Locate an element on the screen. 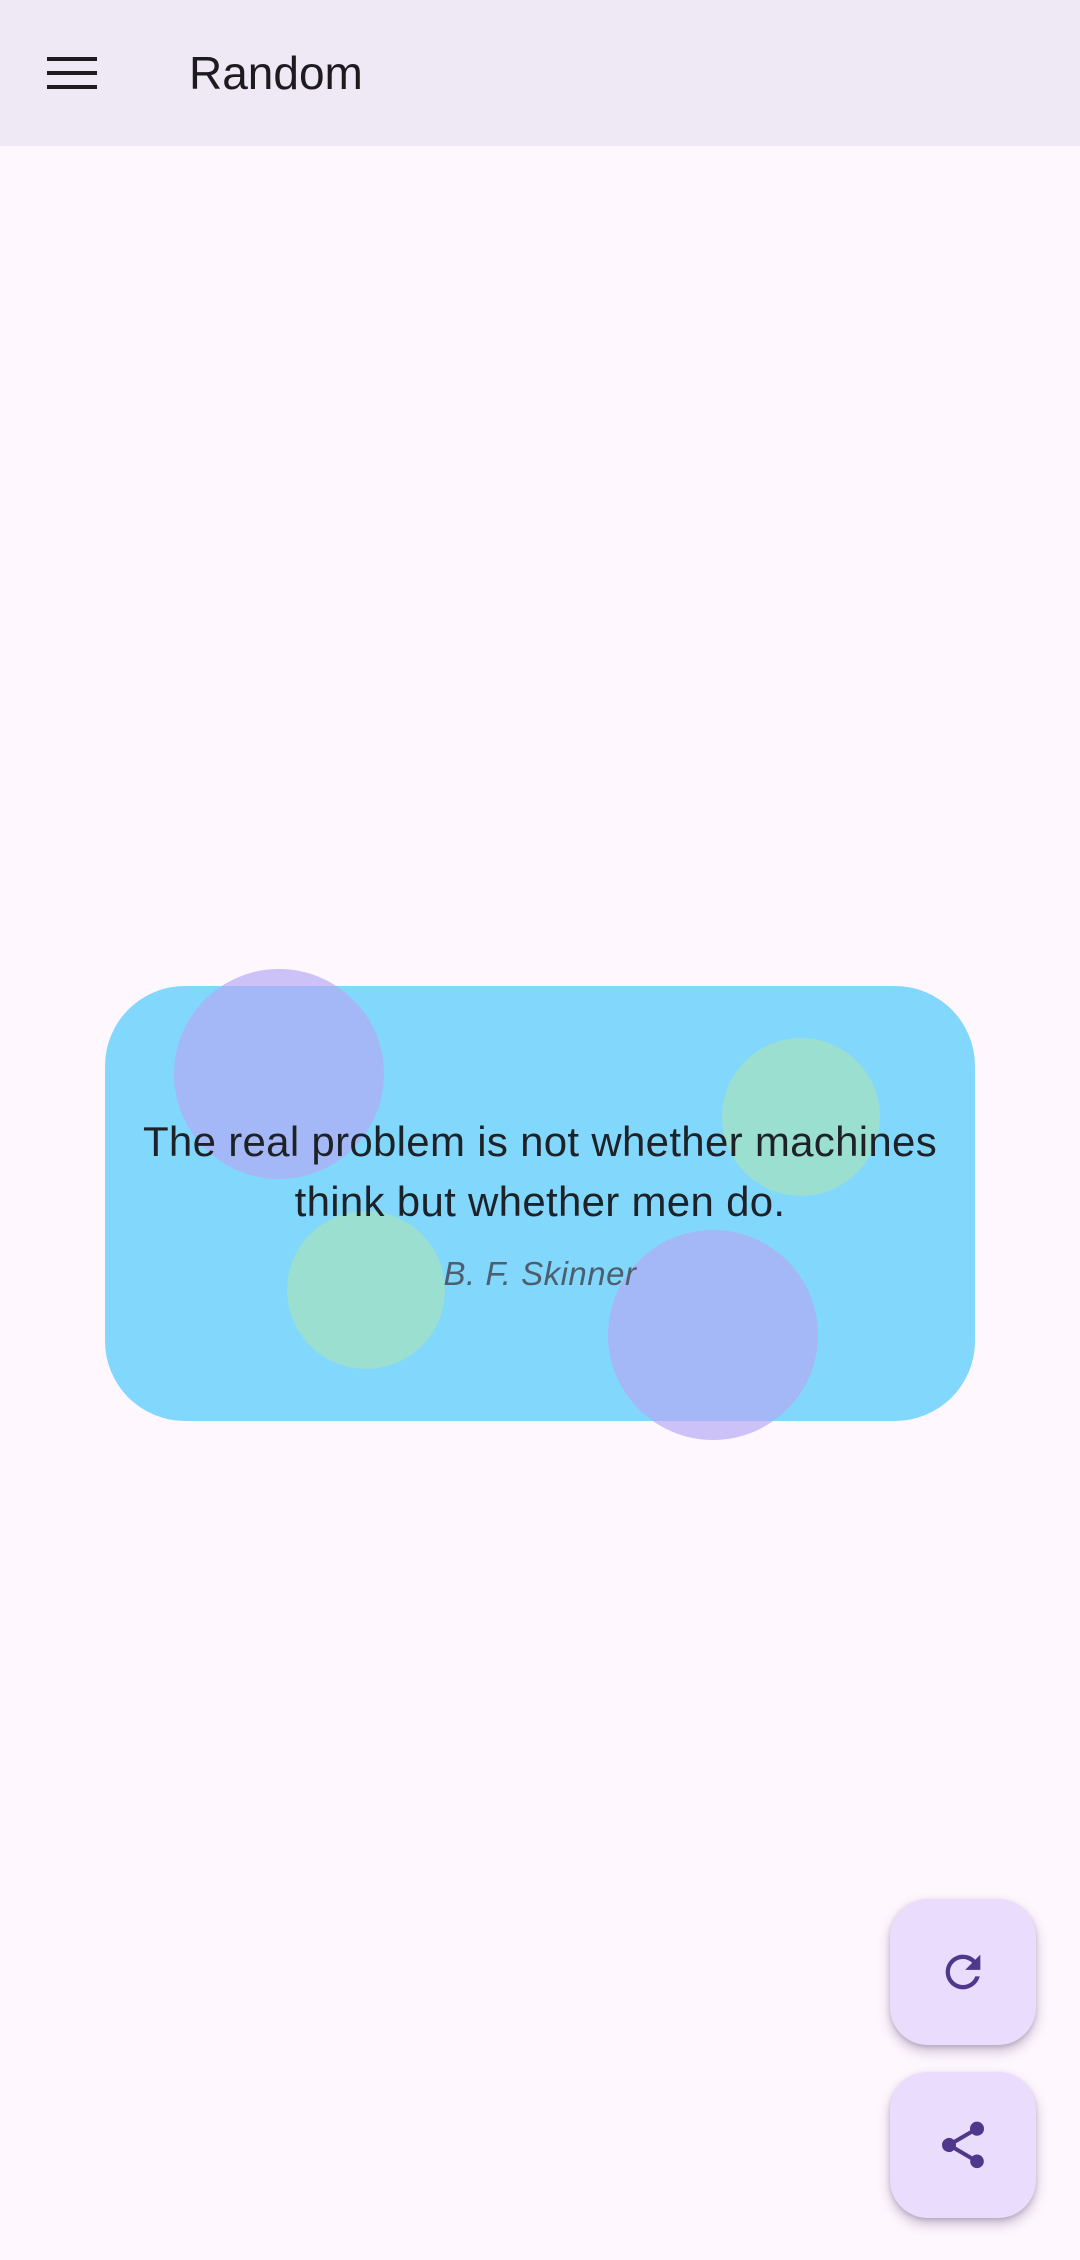 The height and width of the screenshot is (2260, 1080). share-icon is located at coordinates (963, 2145).